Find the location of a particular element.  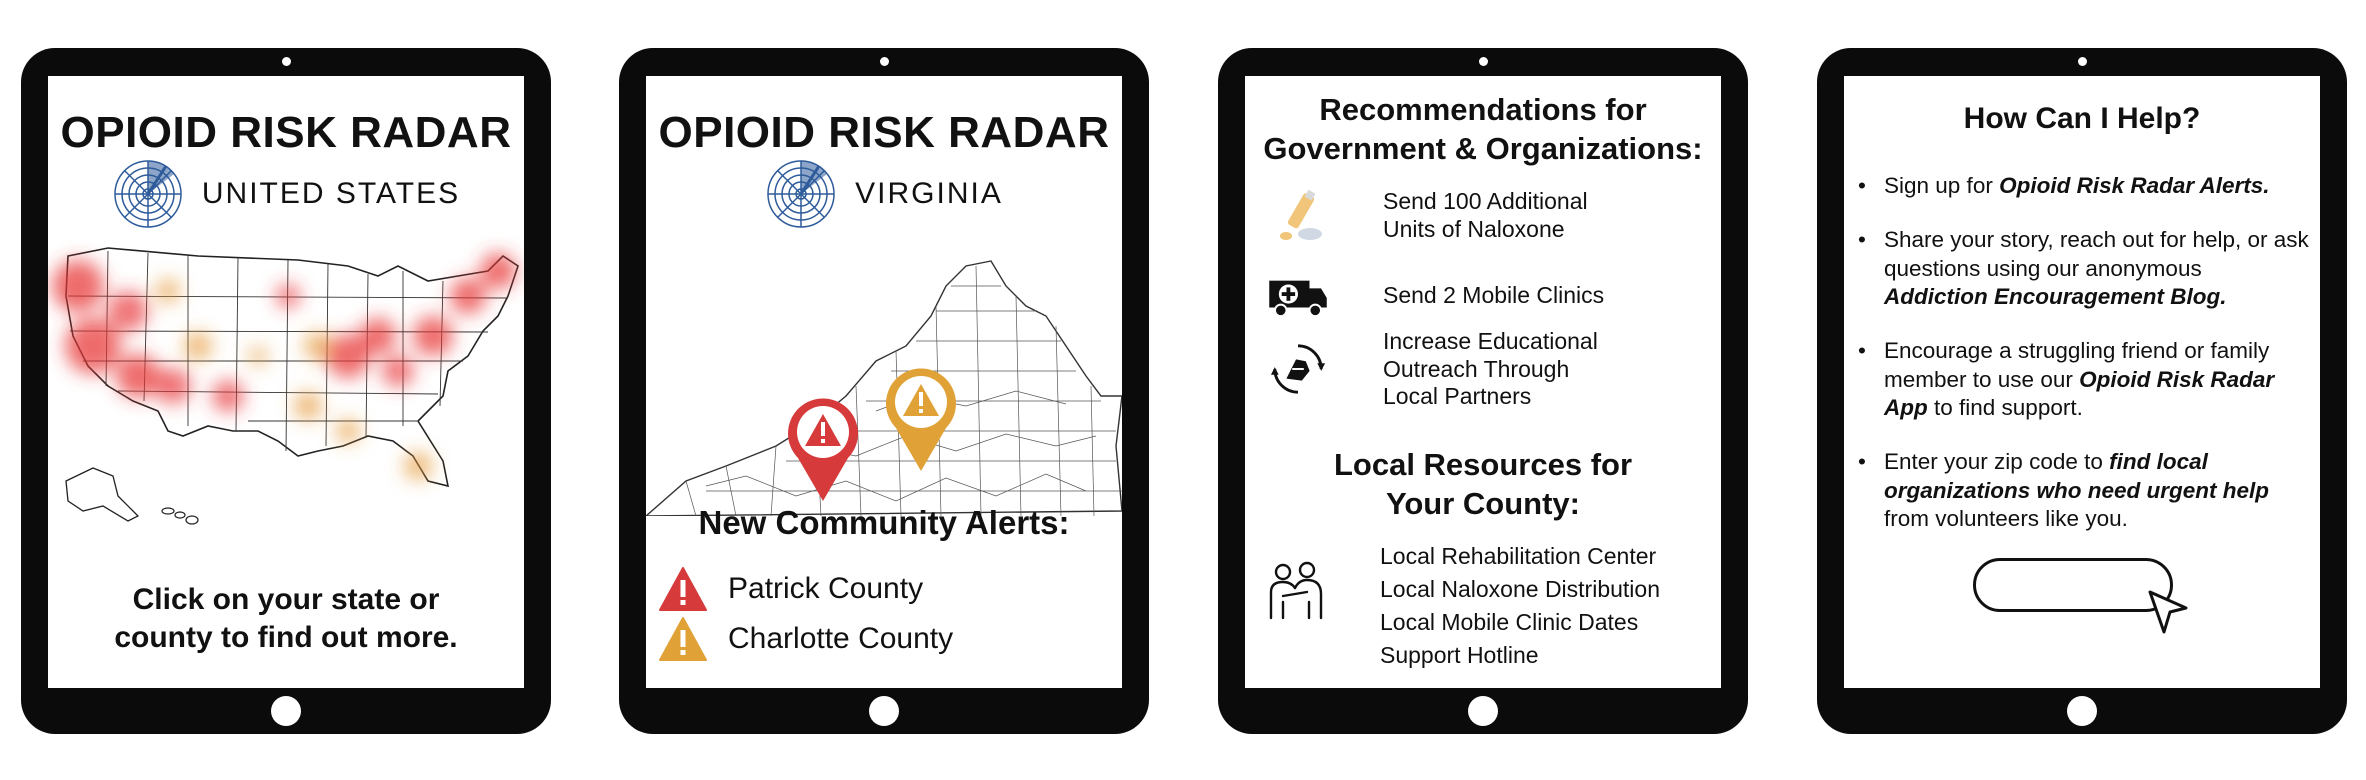

text-line: Local Partners is located at coordinates (1457, 396).